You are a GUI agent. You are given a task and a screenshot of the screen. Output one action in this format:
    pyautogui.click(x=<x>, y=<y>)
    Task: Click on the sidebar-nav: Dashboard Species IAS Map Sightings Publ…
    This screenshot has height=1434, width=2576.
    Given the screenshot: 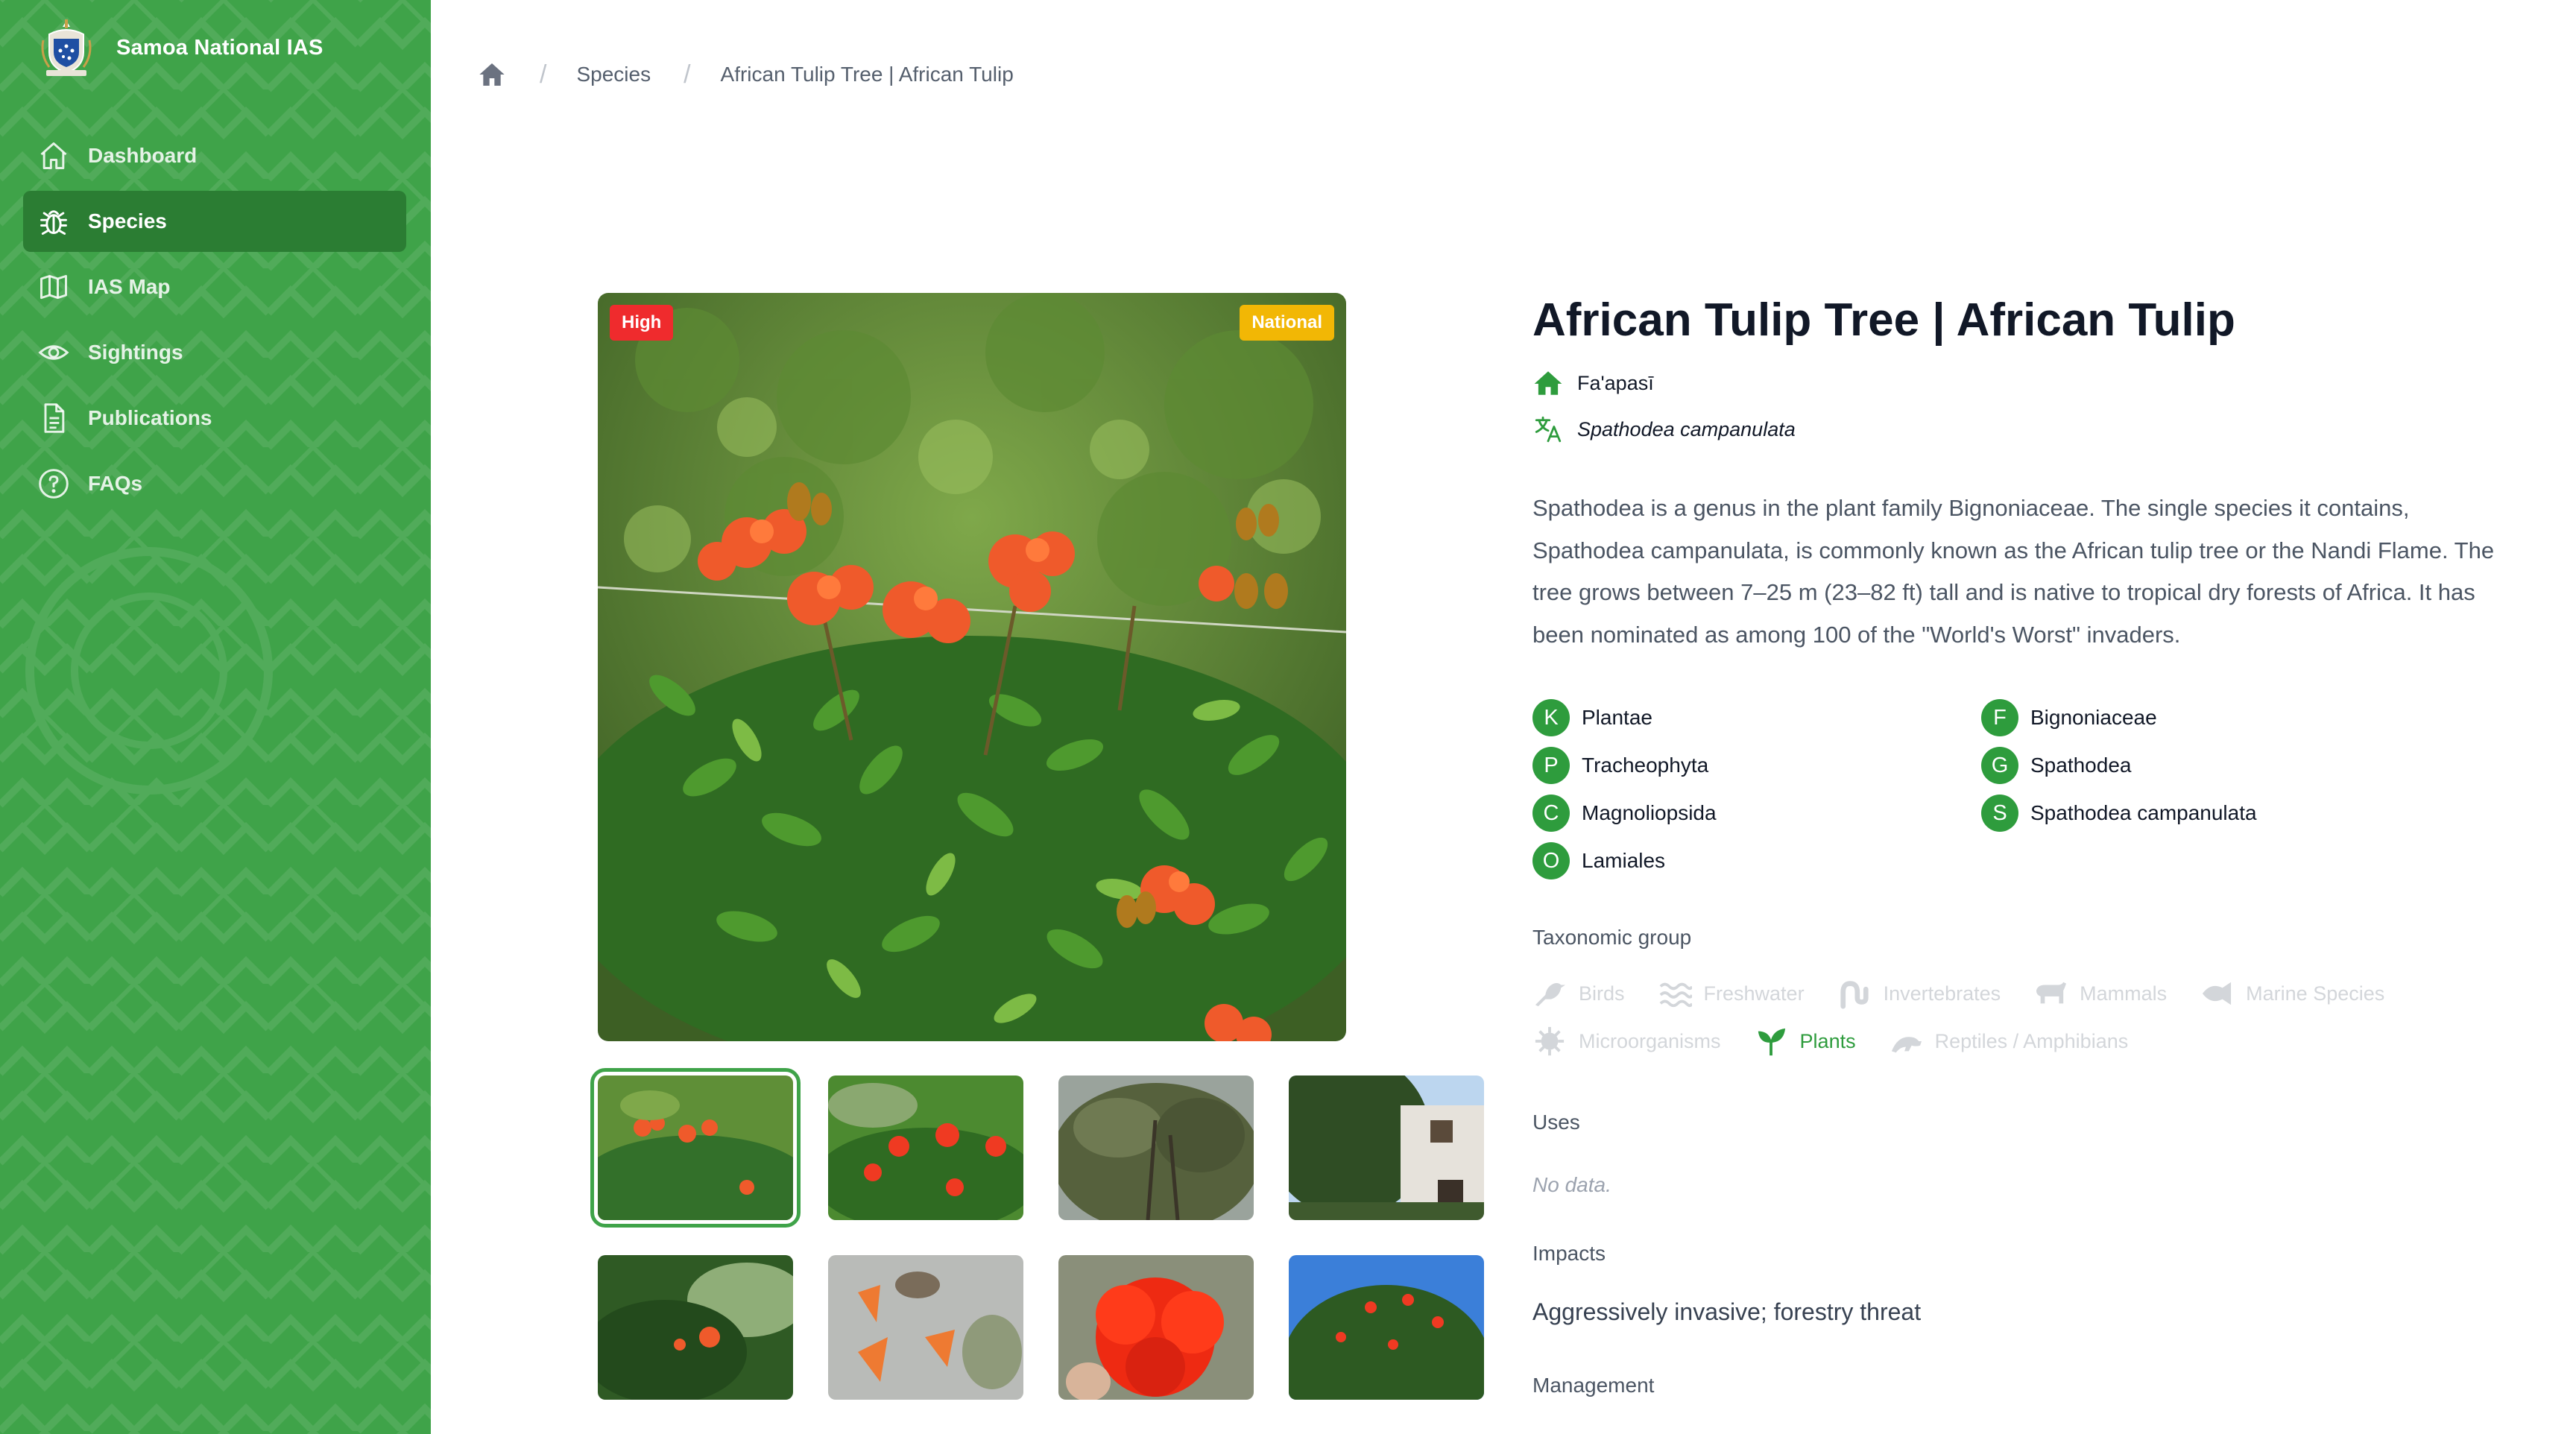 What is the action you would take?
    pyautogui.click(x=214, y=322)
    